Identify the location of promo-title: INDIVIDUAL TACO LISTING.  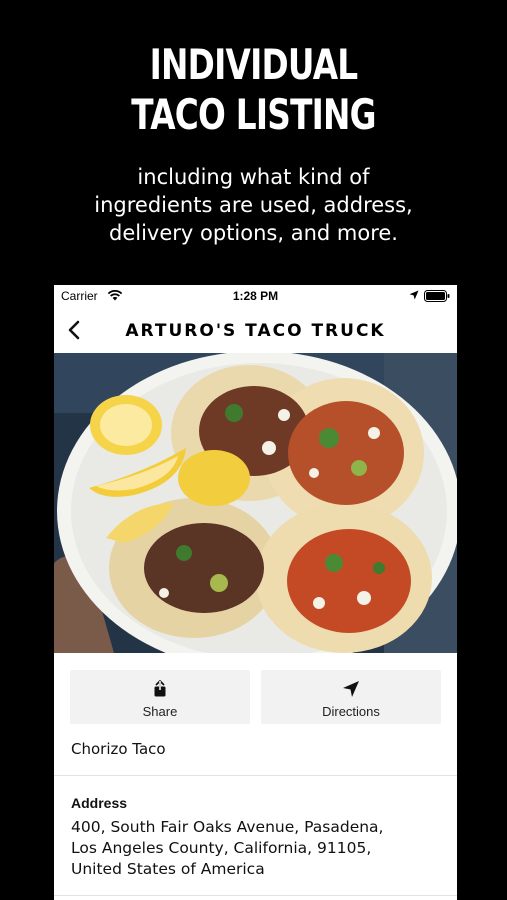
(253, 90).